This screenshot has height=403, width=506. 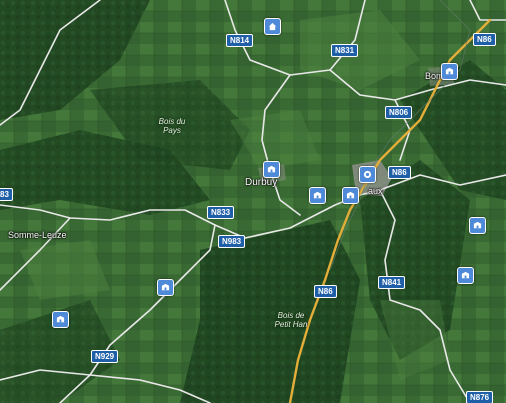 What do you see at coordinates (399, 112) in the screenshot?
I see `road-label-n806: N806` at bounding box center [399, 112].